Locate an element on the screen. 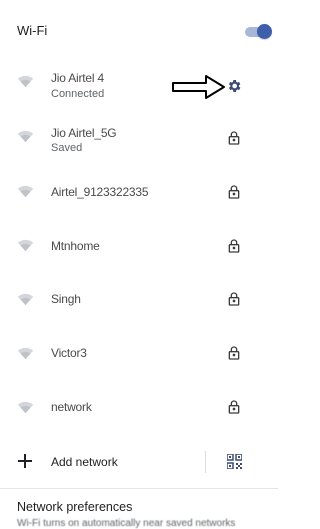  network-item-0: Jio Airtel 4 Connected is located at coordinates (139, 89).